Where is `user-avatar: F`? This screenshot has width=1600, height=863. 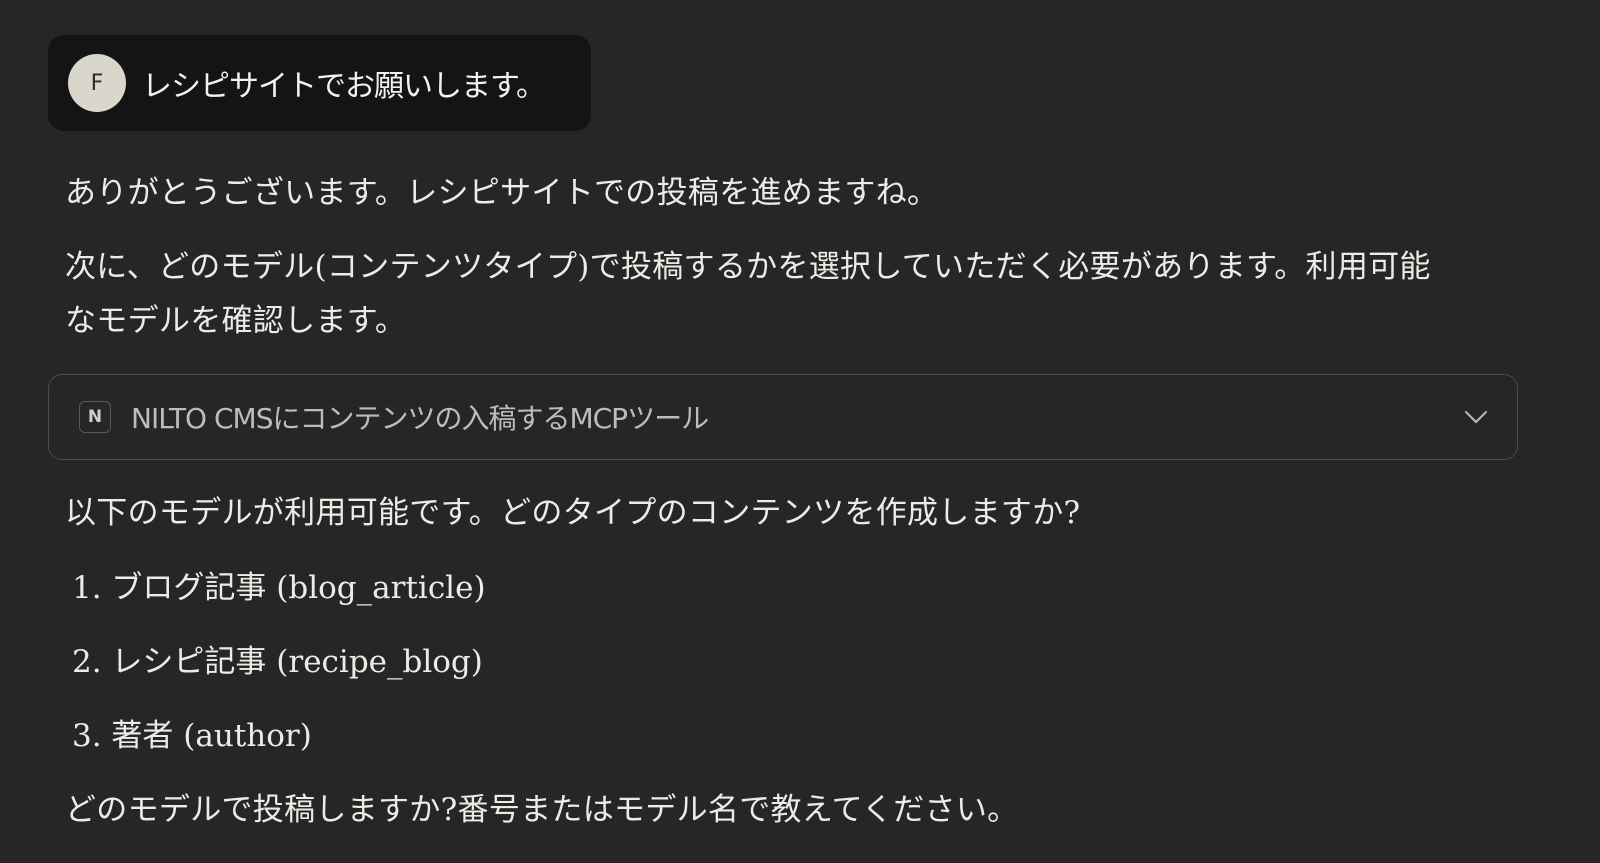 user-avatar: F is located at coordinates (97, 83).